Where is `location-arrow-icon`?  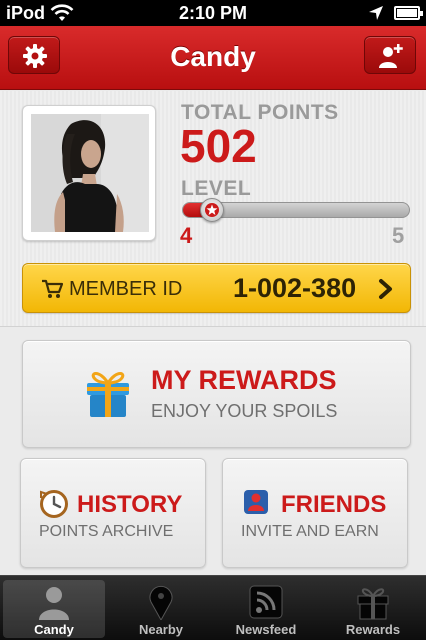 location-arrow-icon is located at coordinates (376, 13).